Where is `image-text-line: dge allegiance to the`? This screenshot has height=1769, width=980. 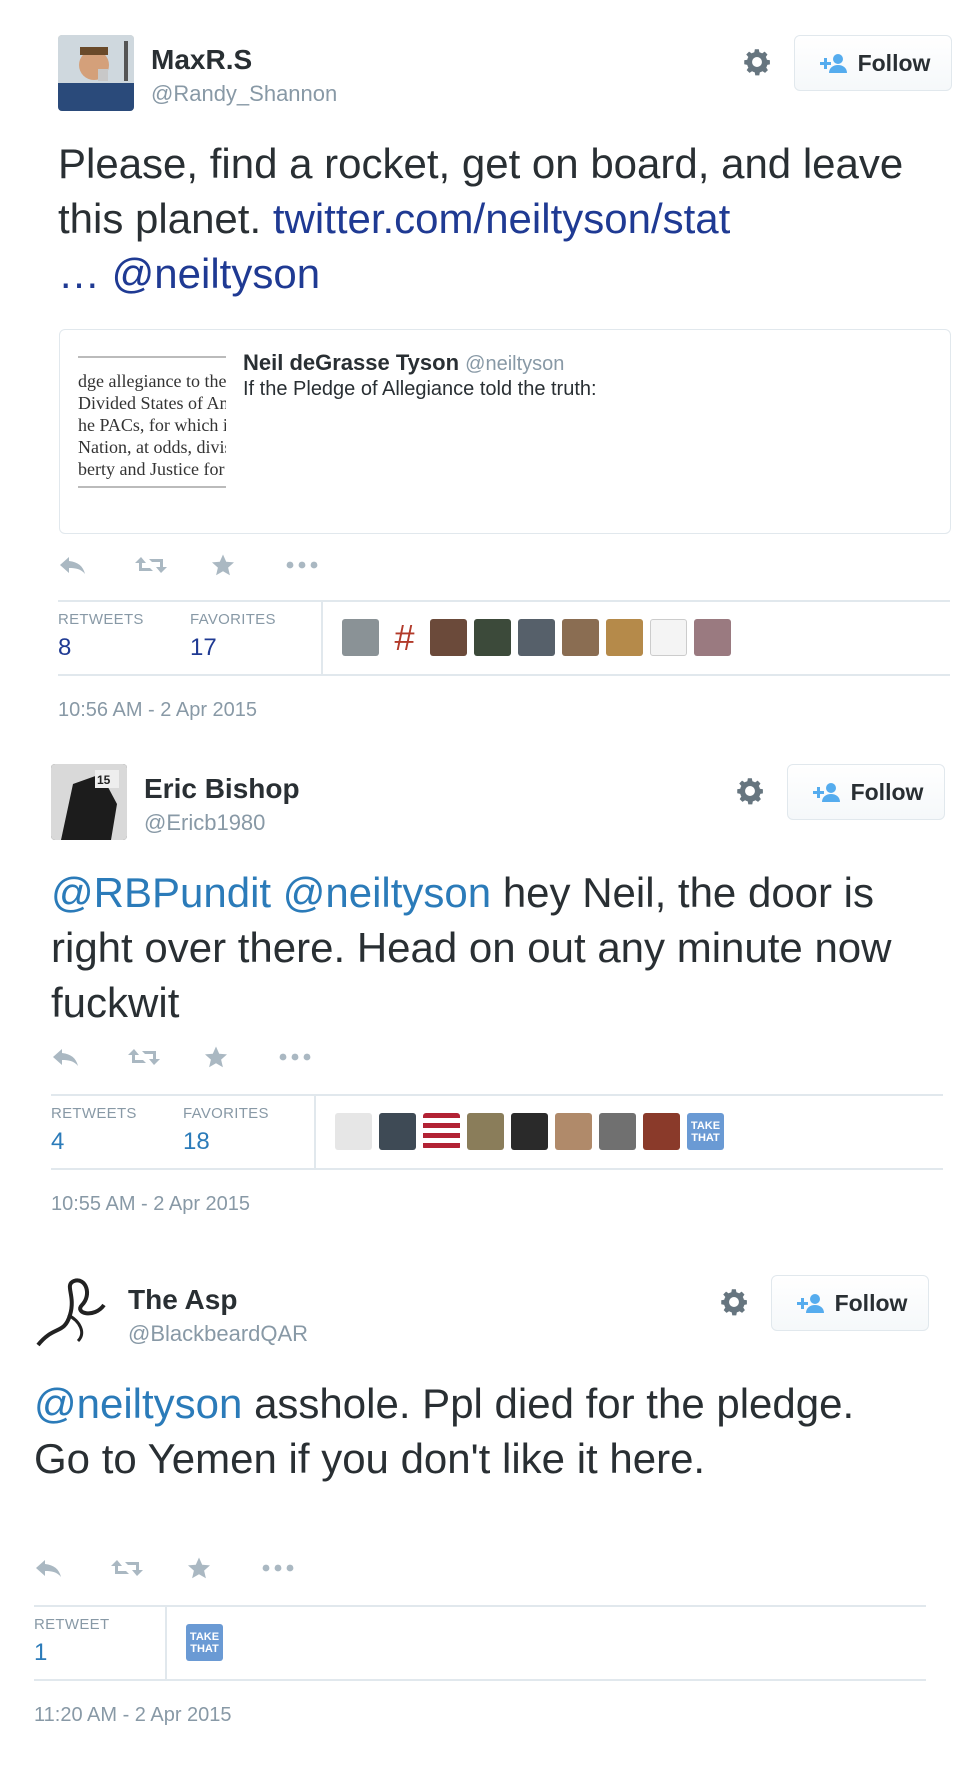 image-text-line: dge allegiance to the is located at coordinates (152, 381).